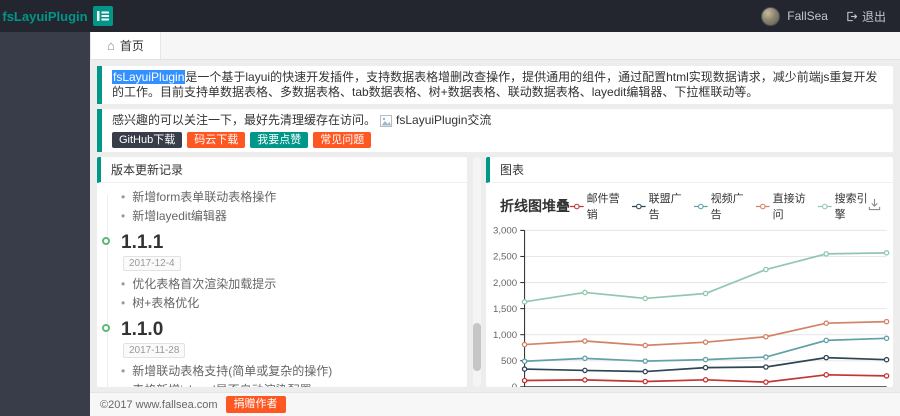 The height and width of the screenshot is (416, 900). I want to click on donate-button: 捐赠作者, so click(255, 404).